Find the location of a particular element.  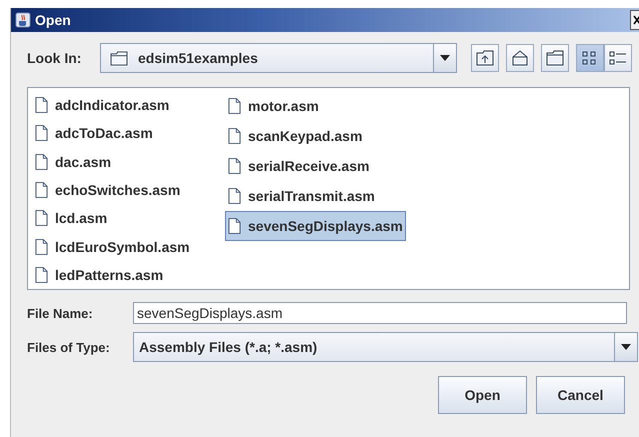

file-type-dropdown: Assembly Files (*.a; *.asm) is located at coordinates (385, 347).